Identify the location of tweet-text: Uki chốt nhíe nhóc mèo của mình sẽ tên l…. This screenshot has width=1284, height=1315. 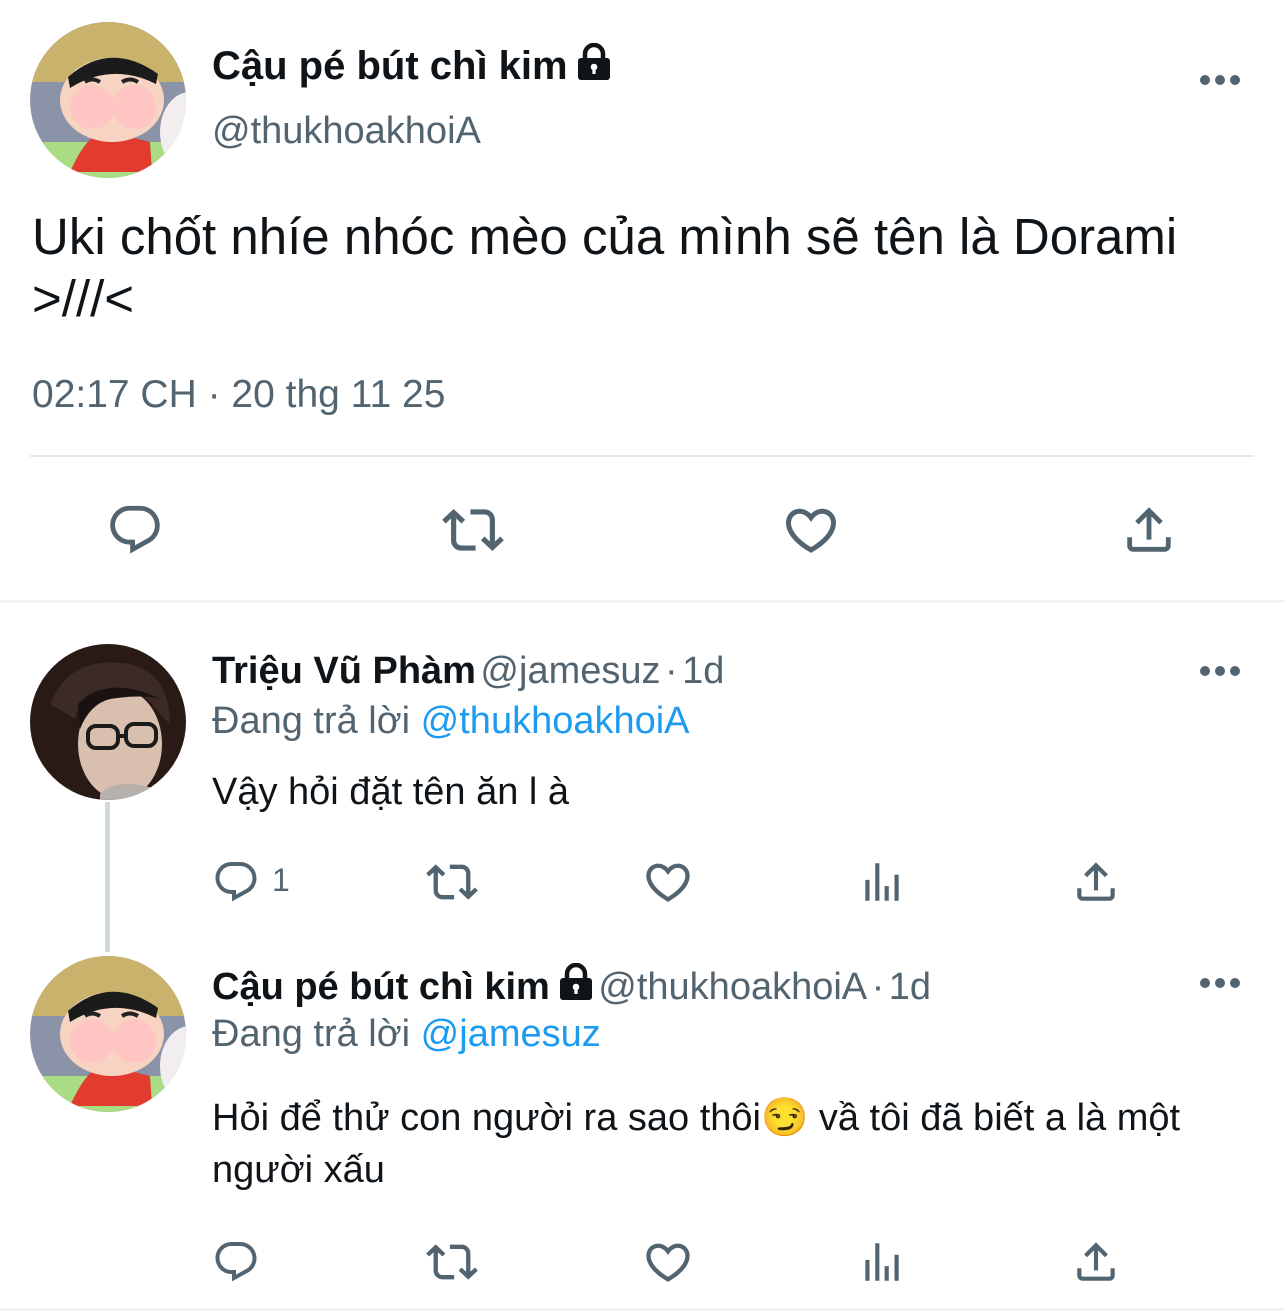
(605, 267).